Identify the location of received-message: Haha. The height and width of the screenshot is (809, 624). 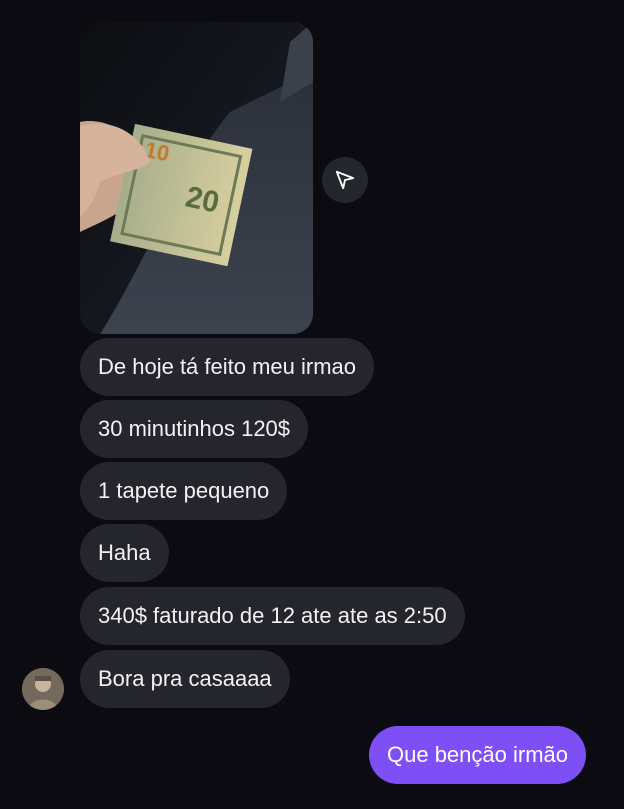
(124, 553).